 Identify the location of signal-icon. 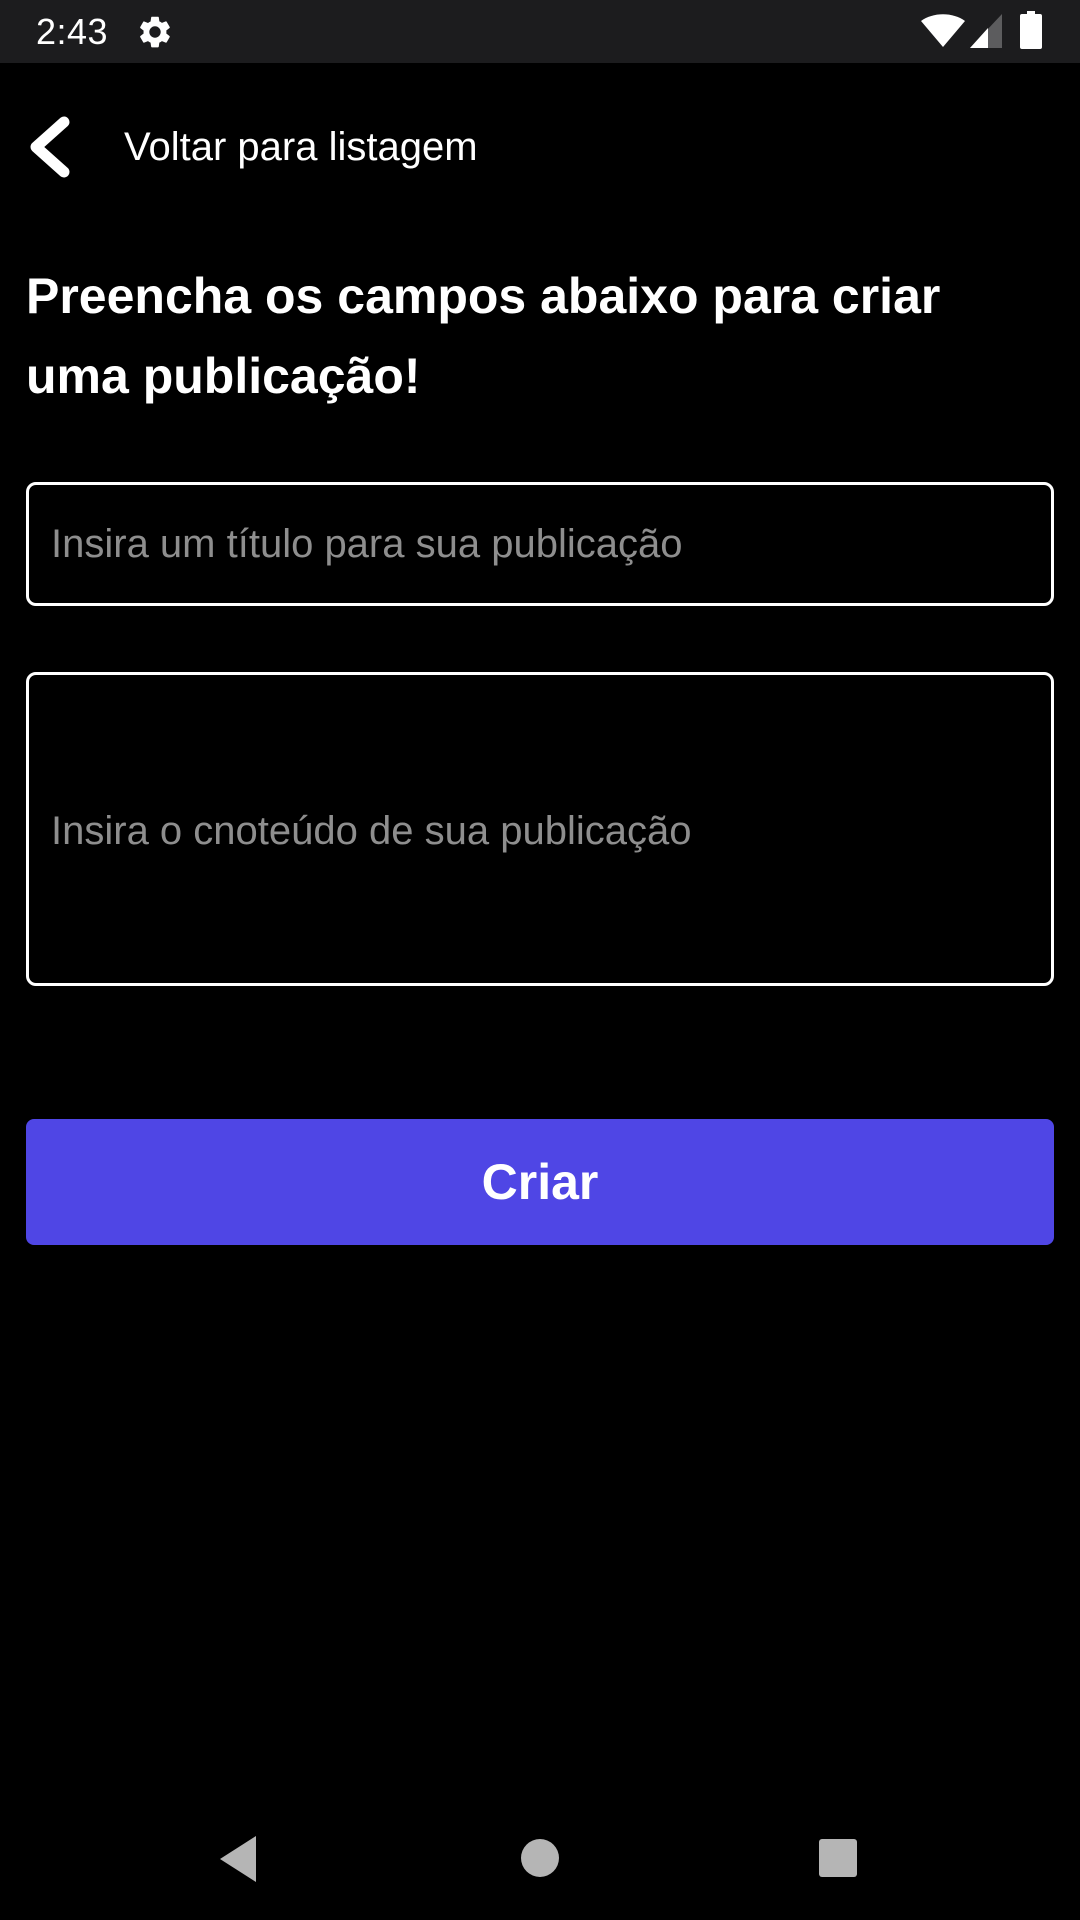
(986, 31).